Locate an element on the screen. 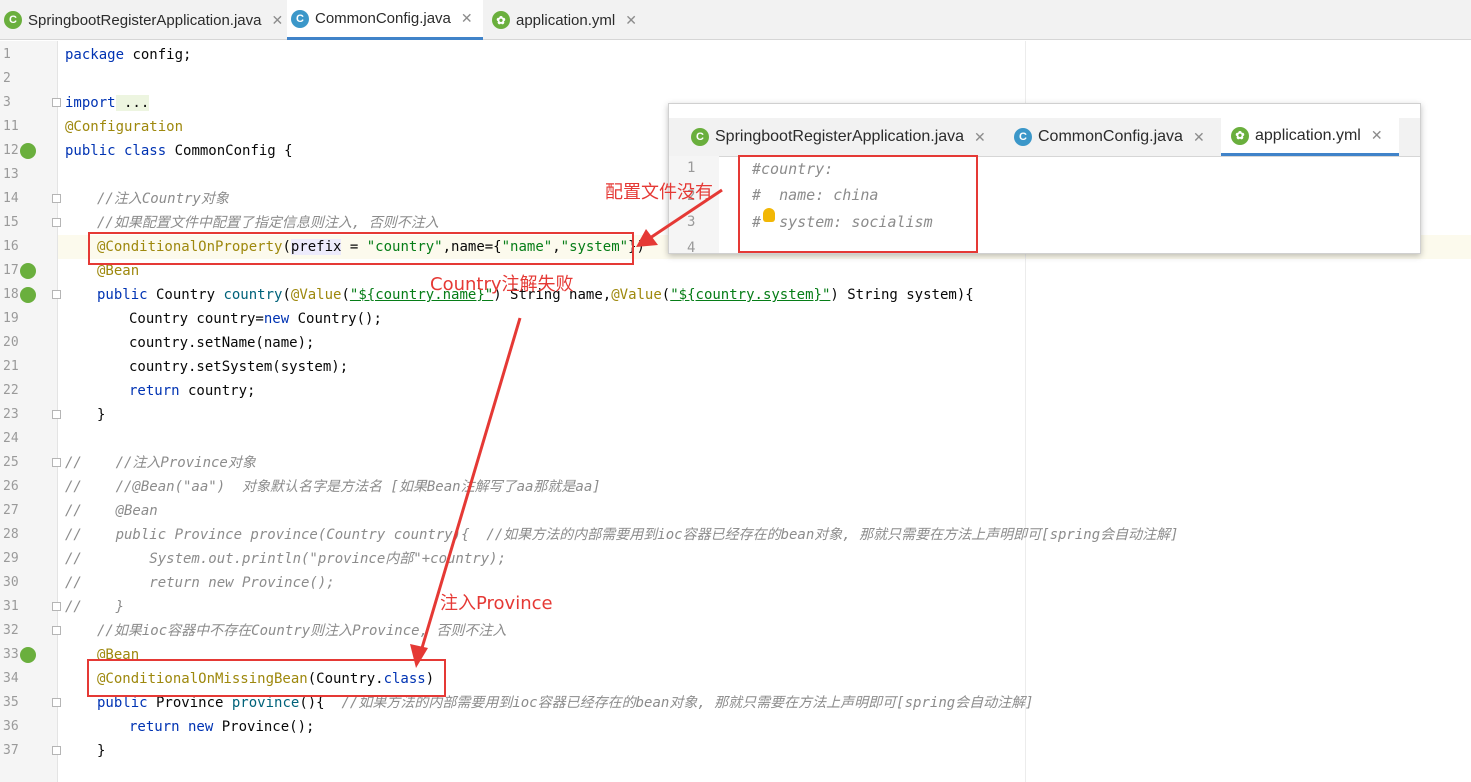  arrow-to-missing-bean is located at coordinates (471, 483).